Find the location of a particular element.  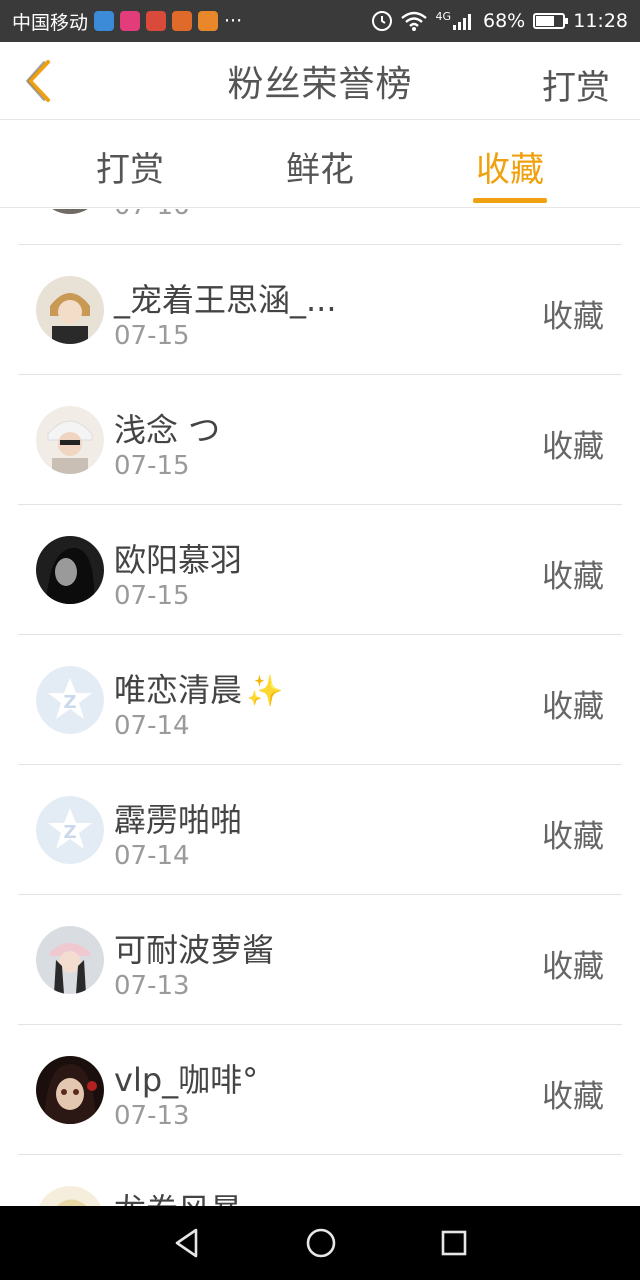

fan-name: vlp_咖啡° is located at coordinates (186, 1080).